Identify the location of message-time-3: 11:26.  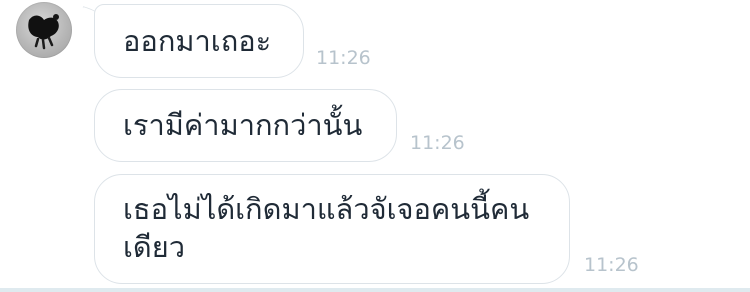
(611, 265).